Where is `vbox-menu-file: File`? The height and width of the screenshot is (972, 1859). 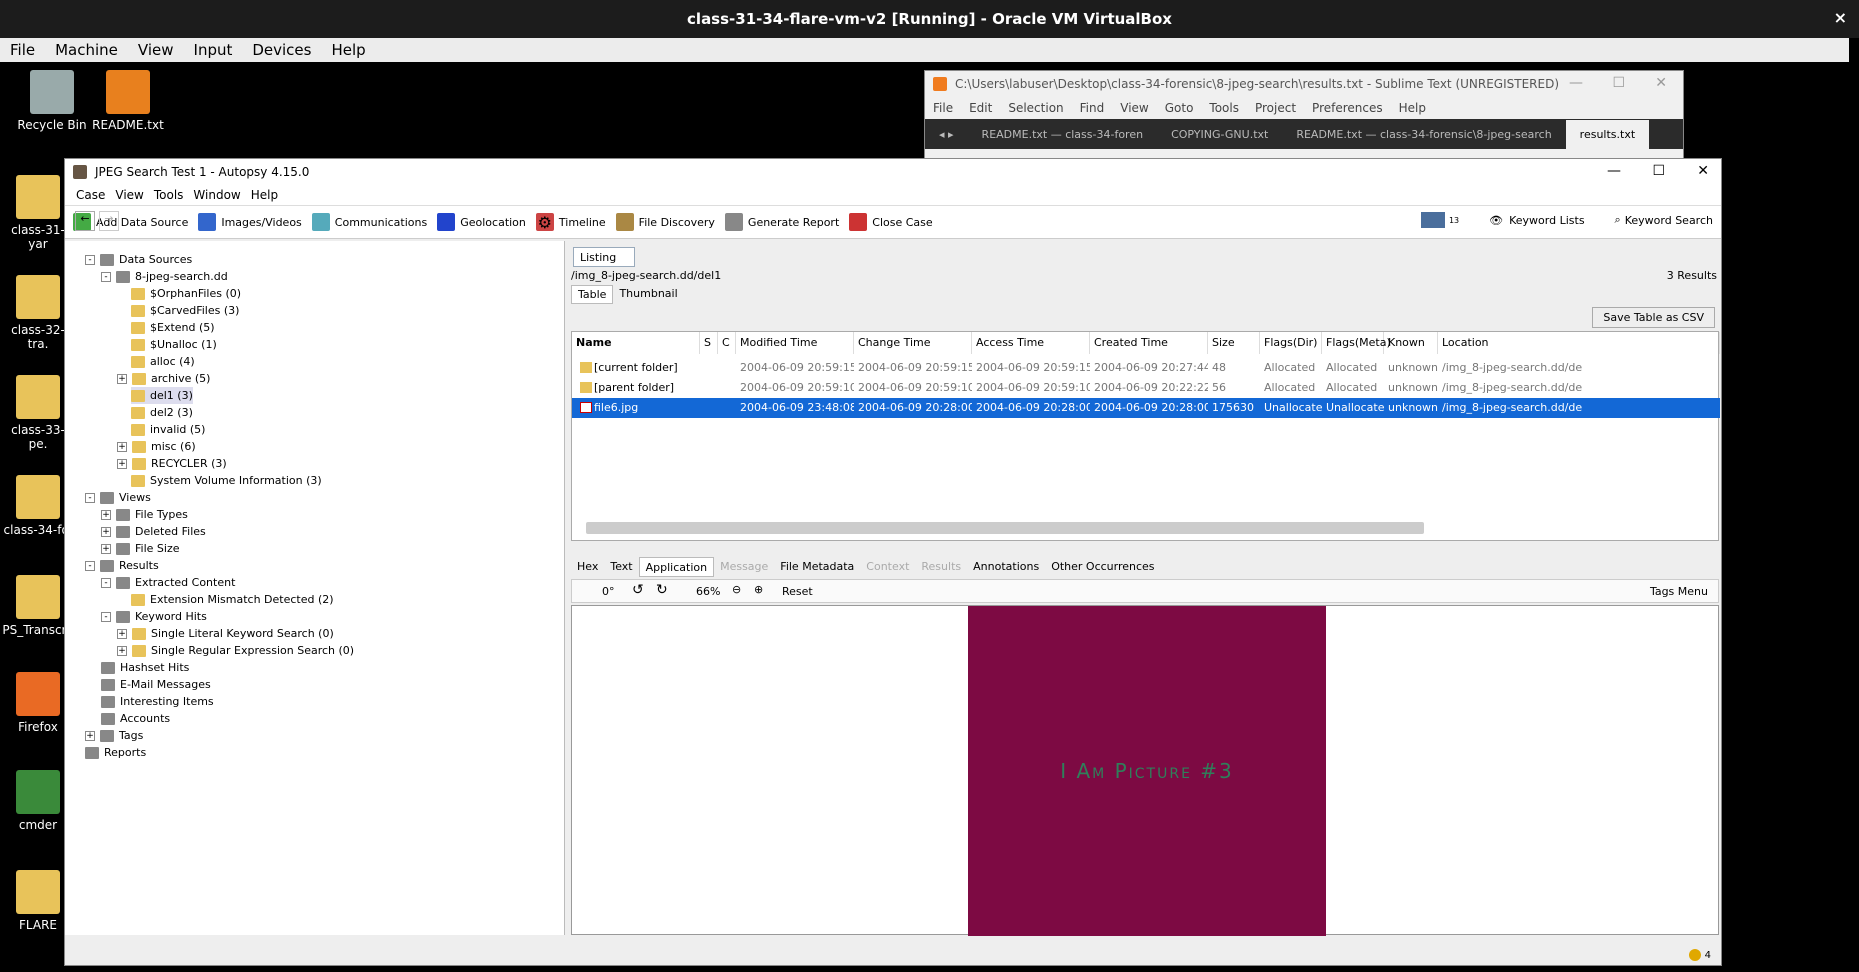
vbox-menu-file: File is located at coordinates (22, 50).